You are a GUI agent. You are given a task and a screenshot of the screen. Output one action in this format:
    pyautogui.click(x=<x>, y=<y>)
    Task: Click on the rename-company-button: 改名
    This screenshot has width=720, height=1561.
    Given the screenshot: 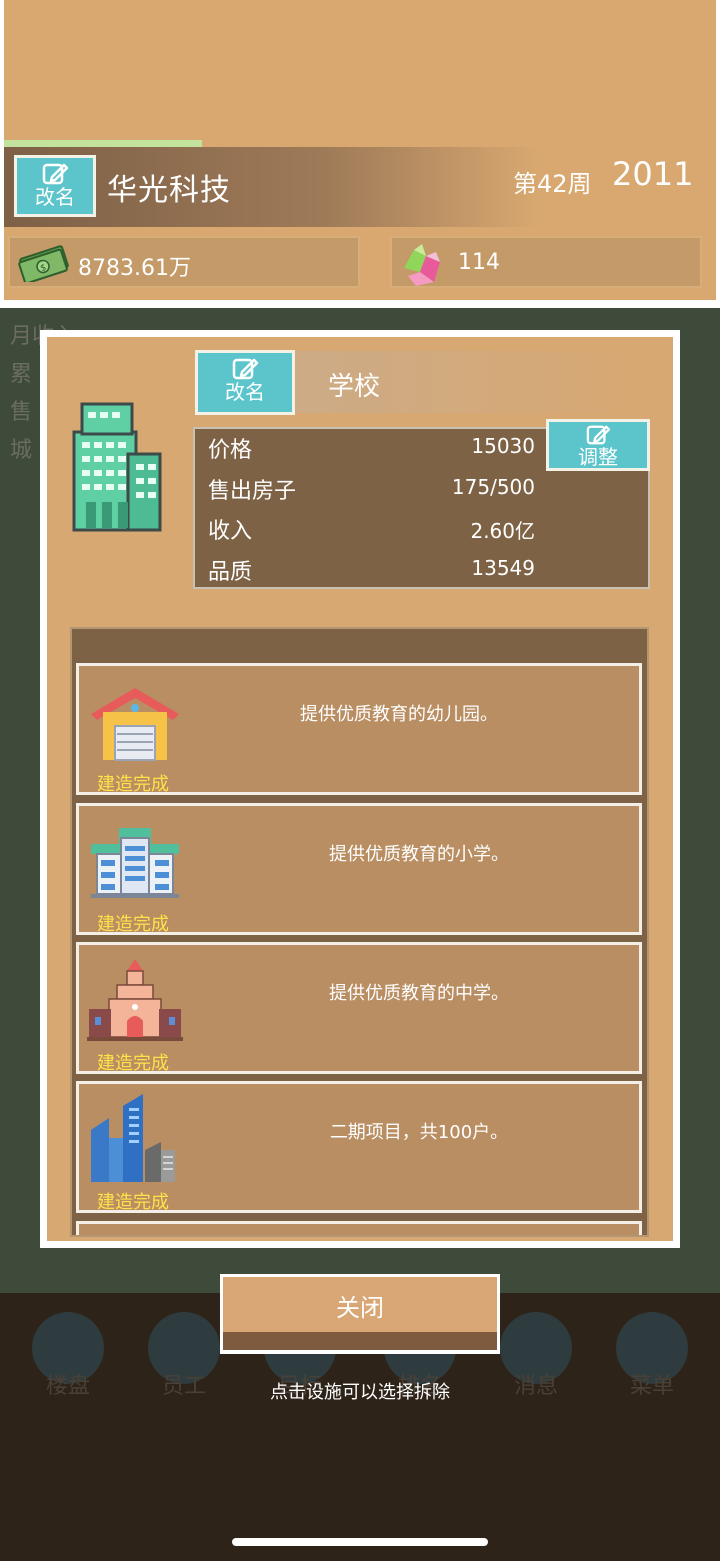 What is the action you would take?
    pyautogui.click(x=55, y=186)
    